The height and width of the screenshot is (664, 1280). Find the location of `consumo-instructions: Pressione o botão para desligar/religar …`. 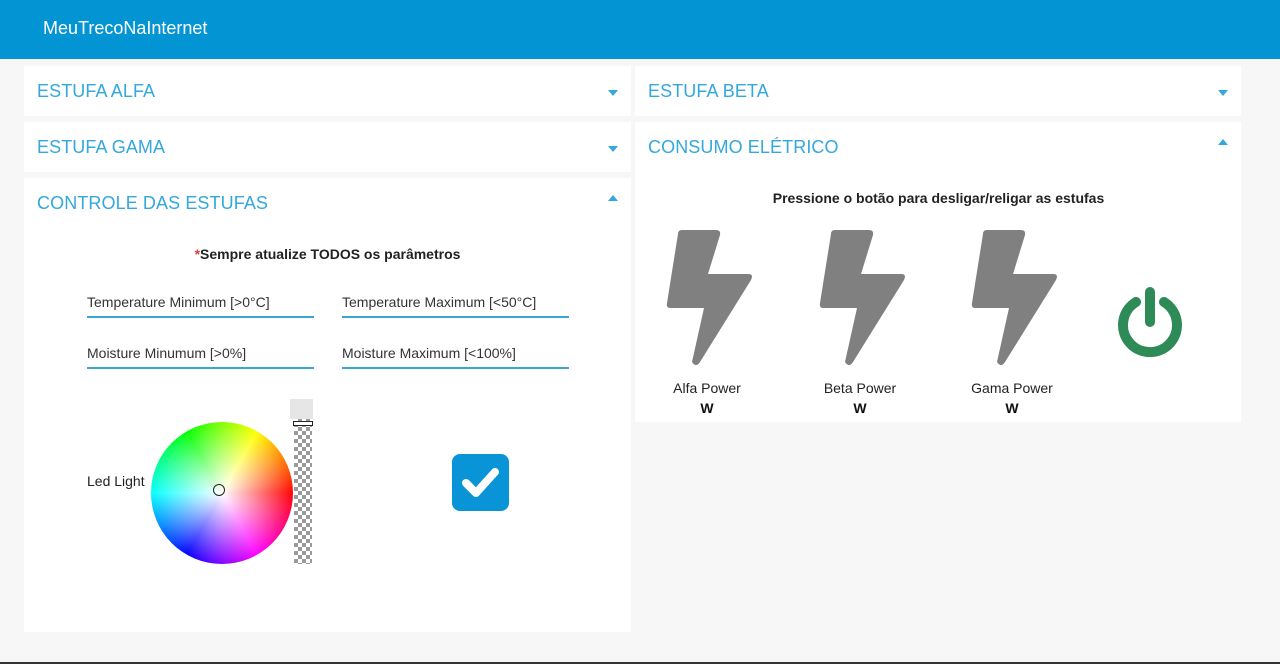

consumo-instructions: Pressione o botão para desligar/religar … is located at coordinates (938, 198).